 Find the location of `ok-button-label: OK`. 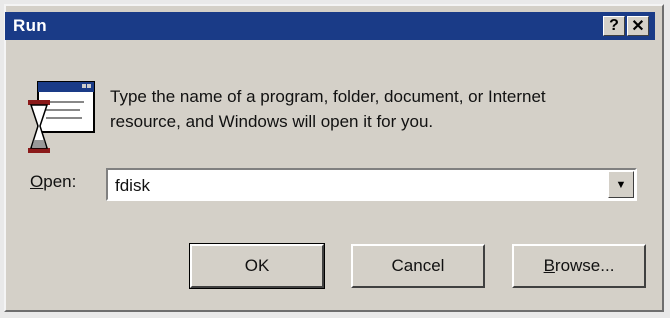

ok-button-label: OK is located at coordinates (257, 265).